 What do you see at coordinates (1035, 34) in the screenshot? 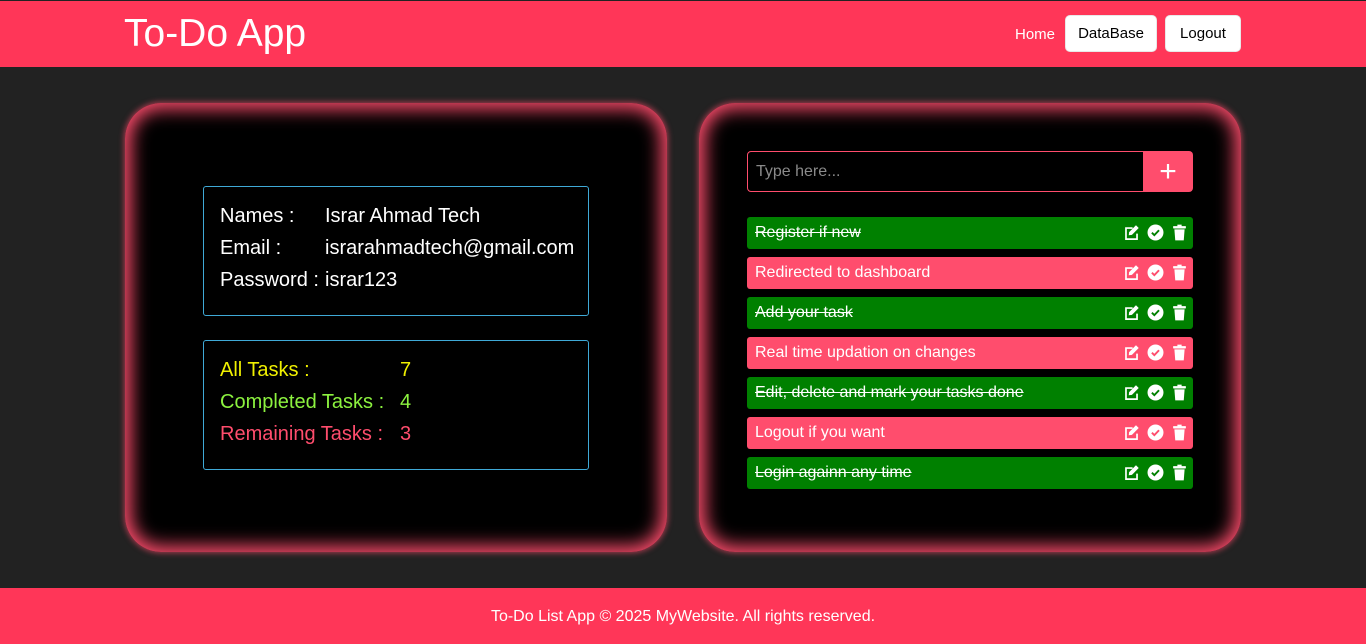
I see `nav-home-link: Home` at bounding box center [1035, 34].